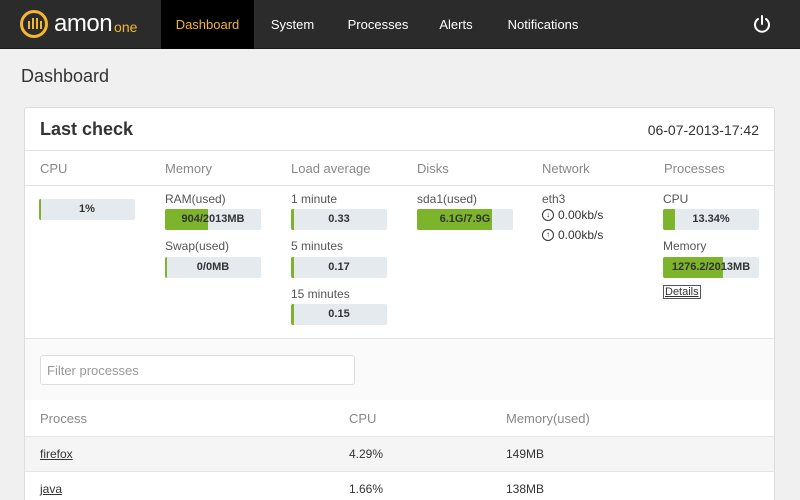 The width and height of the screenshot is (800, 500). Describe the element at coordinates (543, 24) in the screenshot. I see `nav-notifications: Notifications` at that location.